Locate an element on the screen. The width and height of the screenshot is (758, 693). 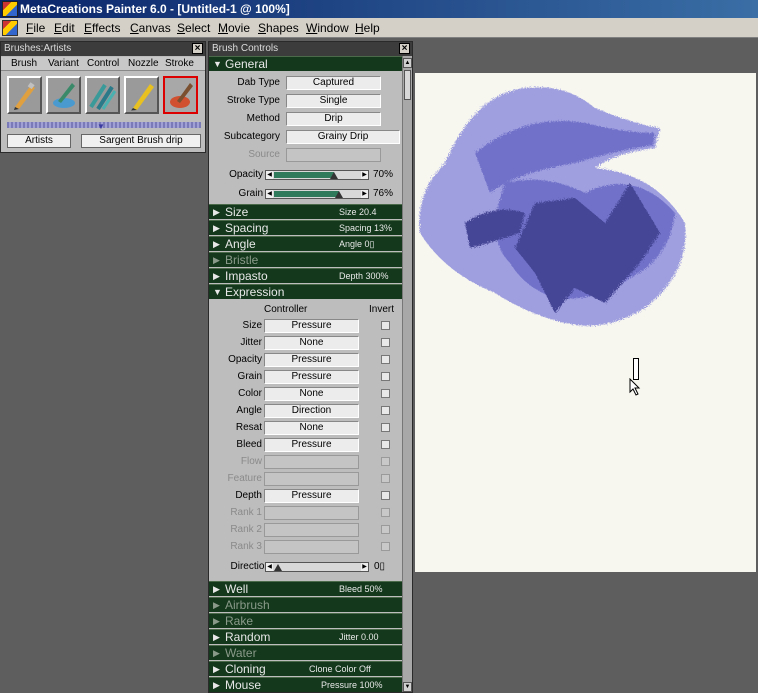
expression-color-invert-checkbox is located at coordinates (385, 393).